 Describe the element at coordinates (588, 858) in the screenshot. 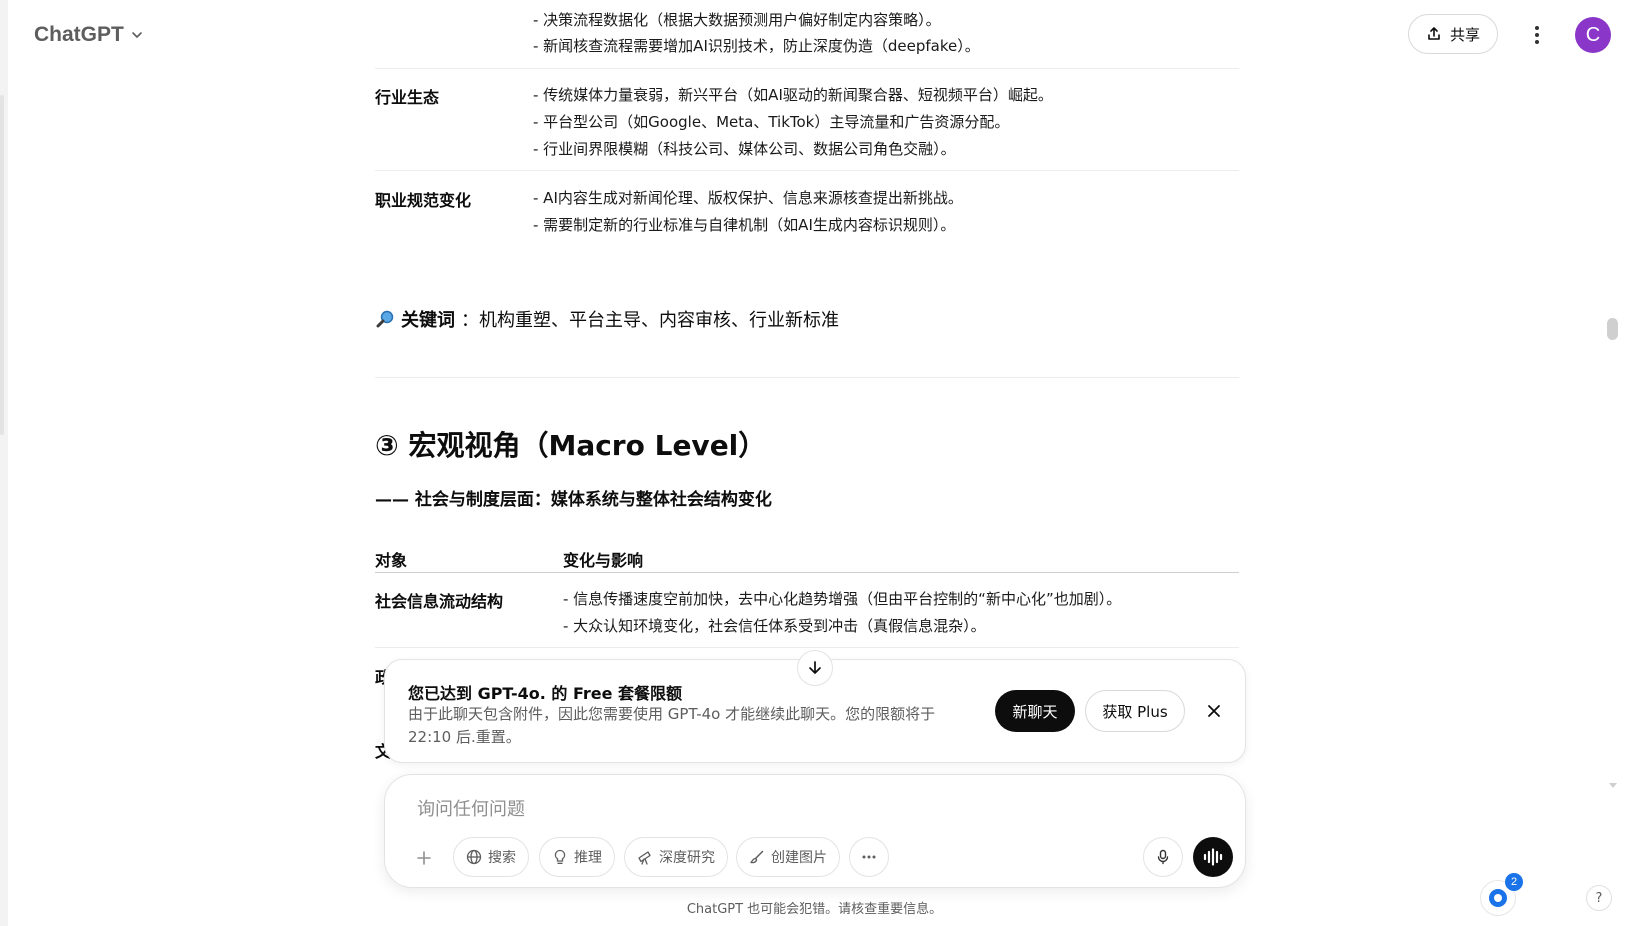

I see `reason-tool-label: 推理` at that location.